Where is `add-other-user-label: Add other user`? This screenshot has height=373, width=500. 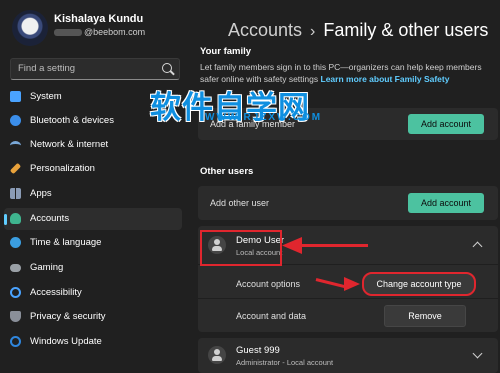
add-other-user-label: Add other user is located at coordinates (240, 203).